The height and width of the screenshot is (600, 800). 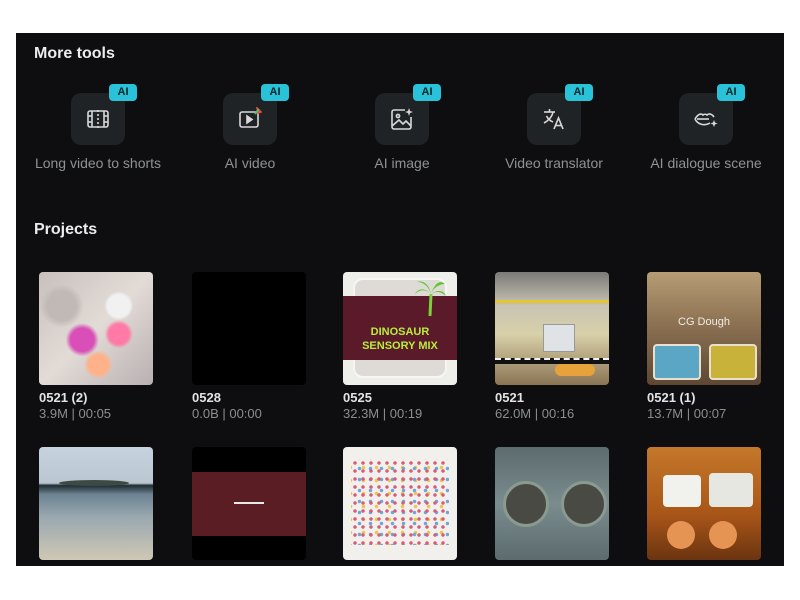 What do you see at coordinates (430, 298) in the screenshot?
I see `palm-tree-icon` at bounding box center [430, 298].